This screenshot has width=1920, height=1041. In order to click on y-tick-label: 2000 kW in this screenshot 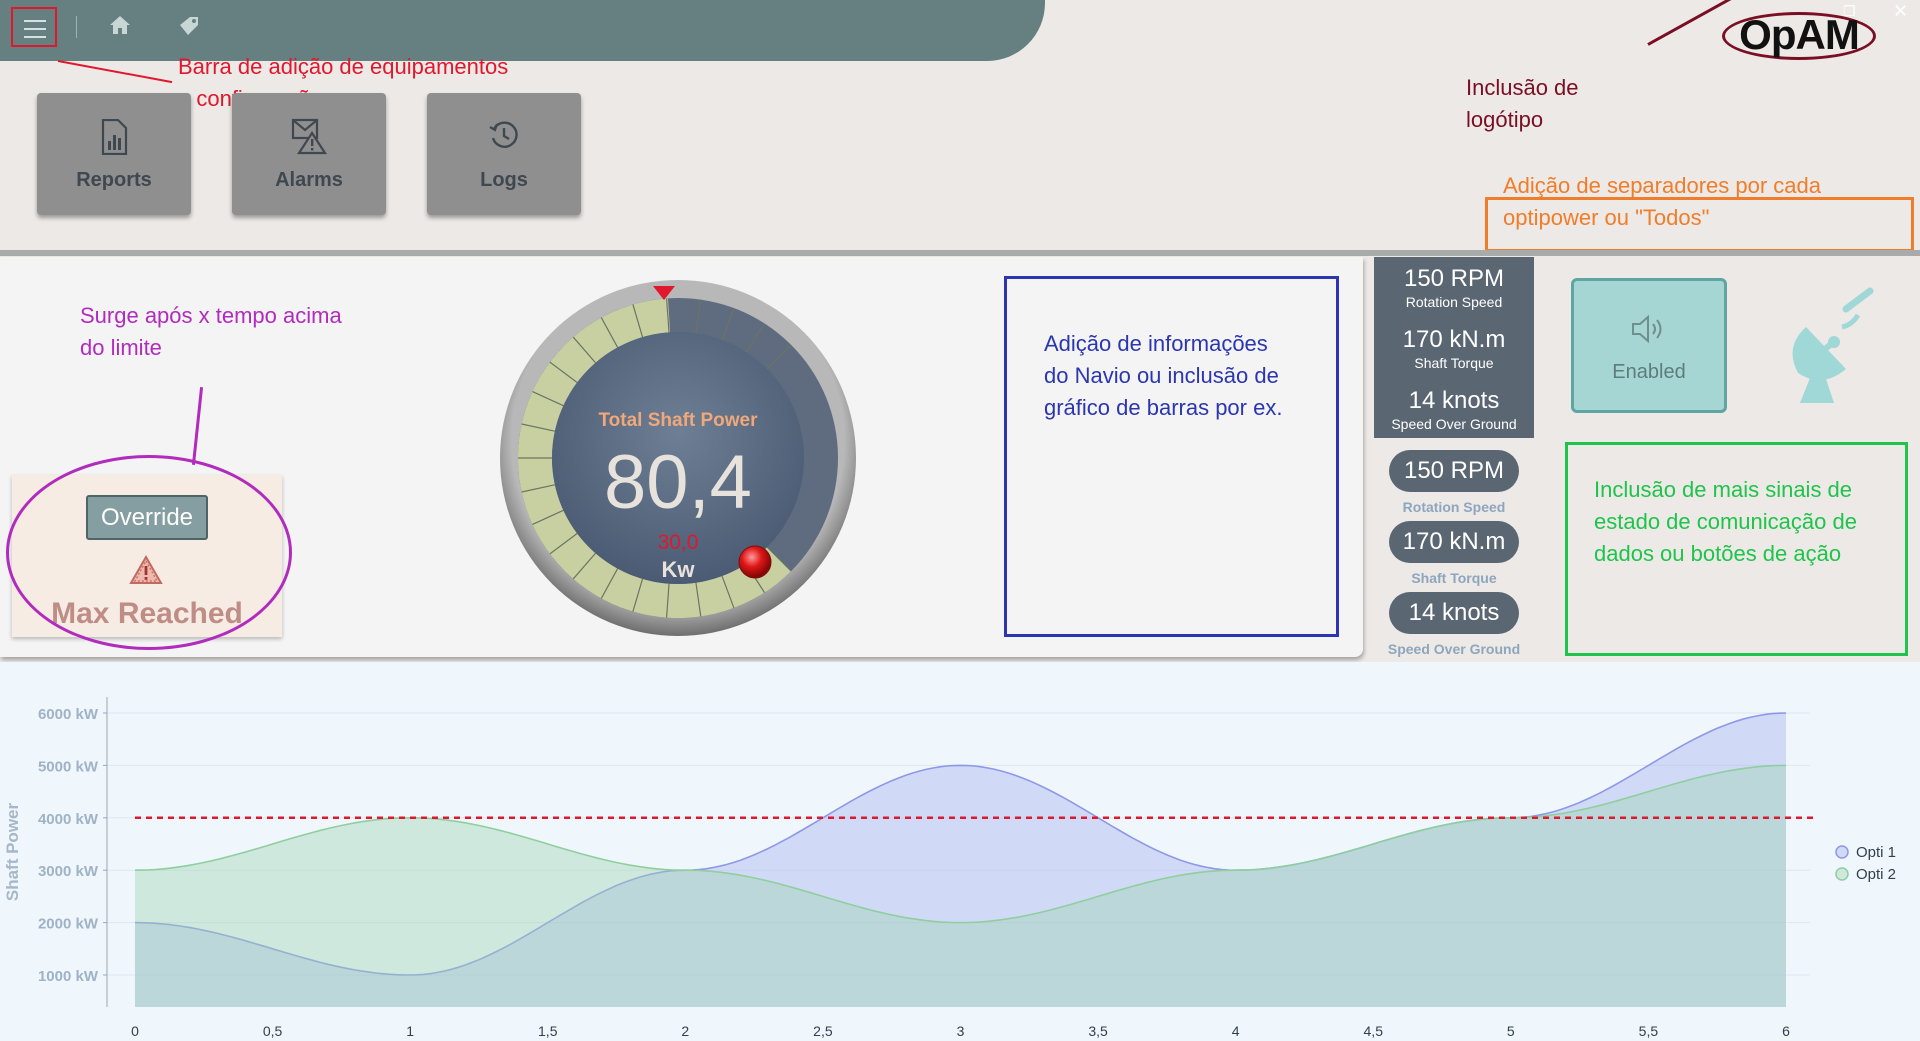, I will do `click(68, 924)`.